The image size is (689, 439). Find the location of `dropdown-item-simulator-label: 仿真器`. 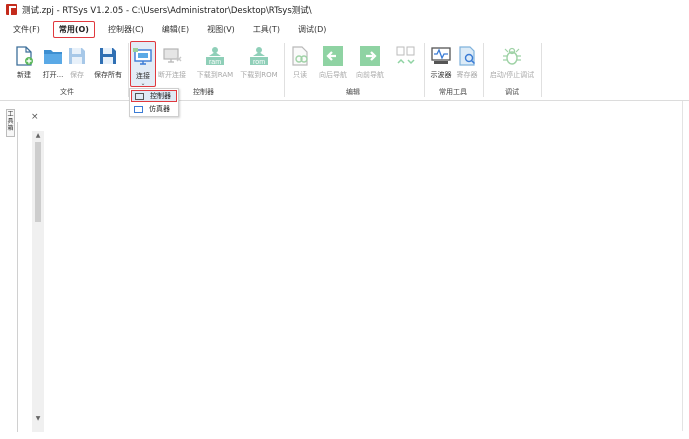

dropdown-item-simulator-label: 仿真器 is located at coordinates (159, 109).